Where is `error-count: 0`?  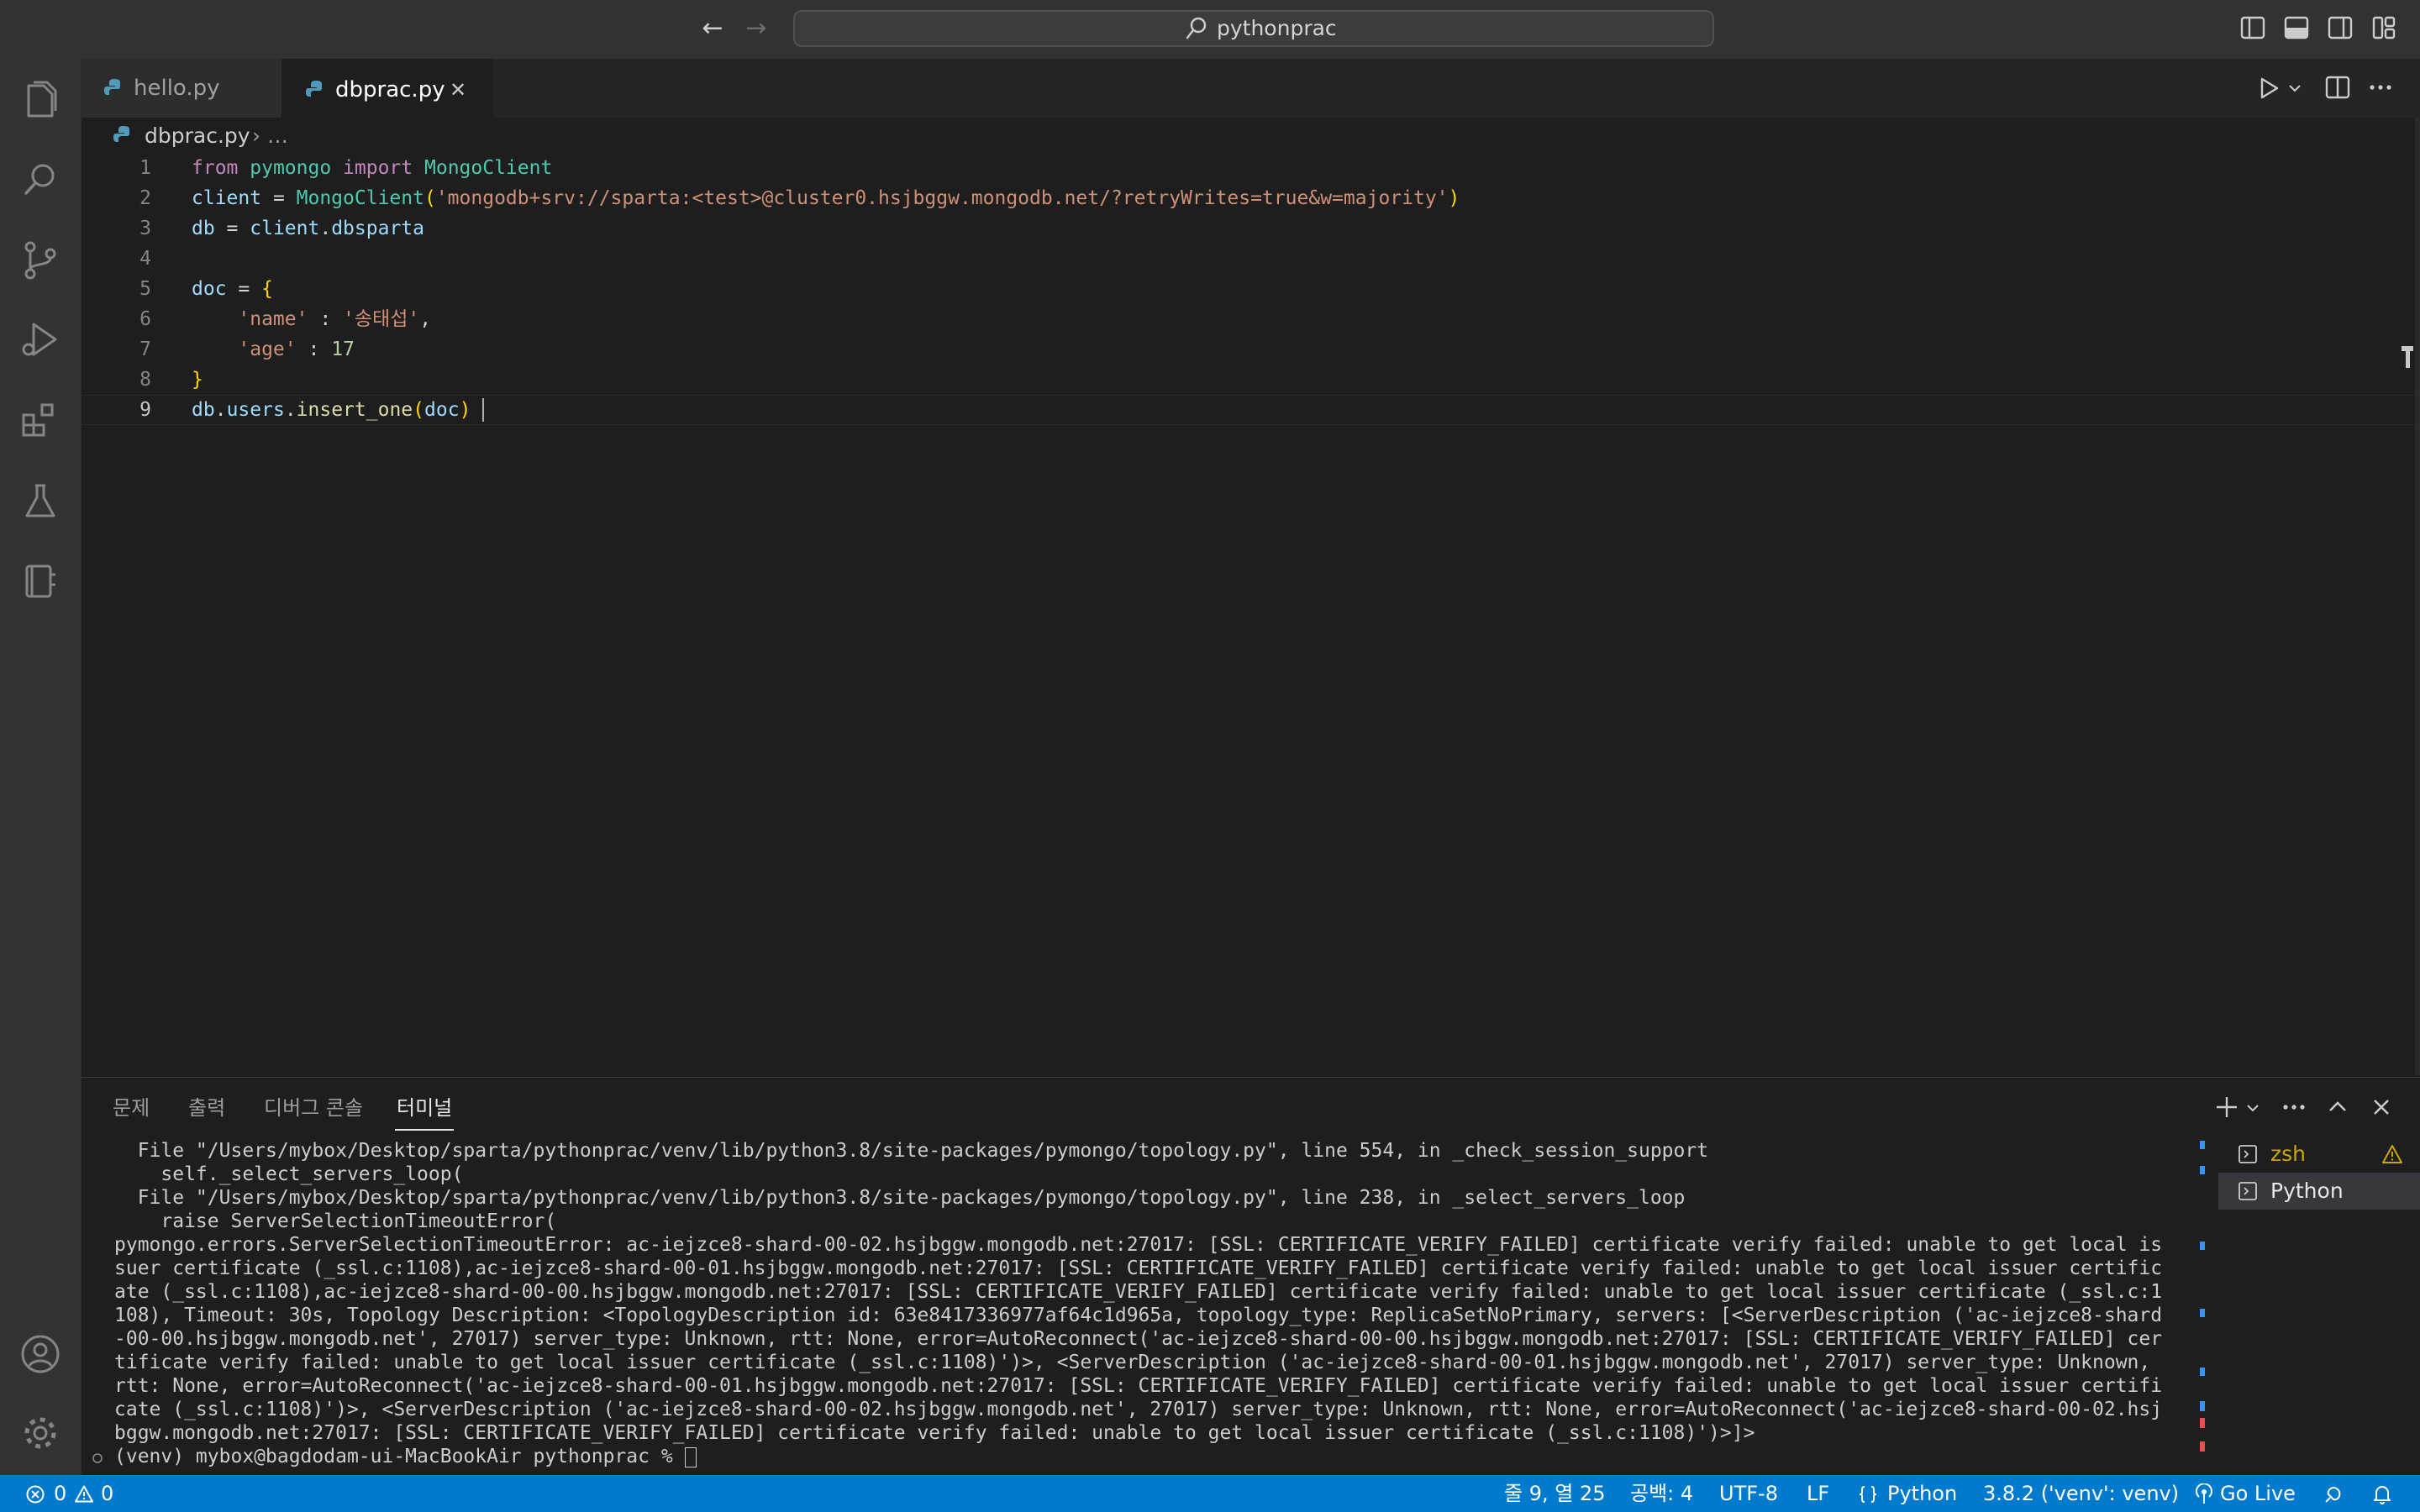
error-count: 0 is located at coordinates (60, 1493).